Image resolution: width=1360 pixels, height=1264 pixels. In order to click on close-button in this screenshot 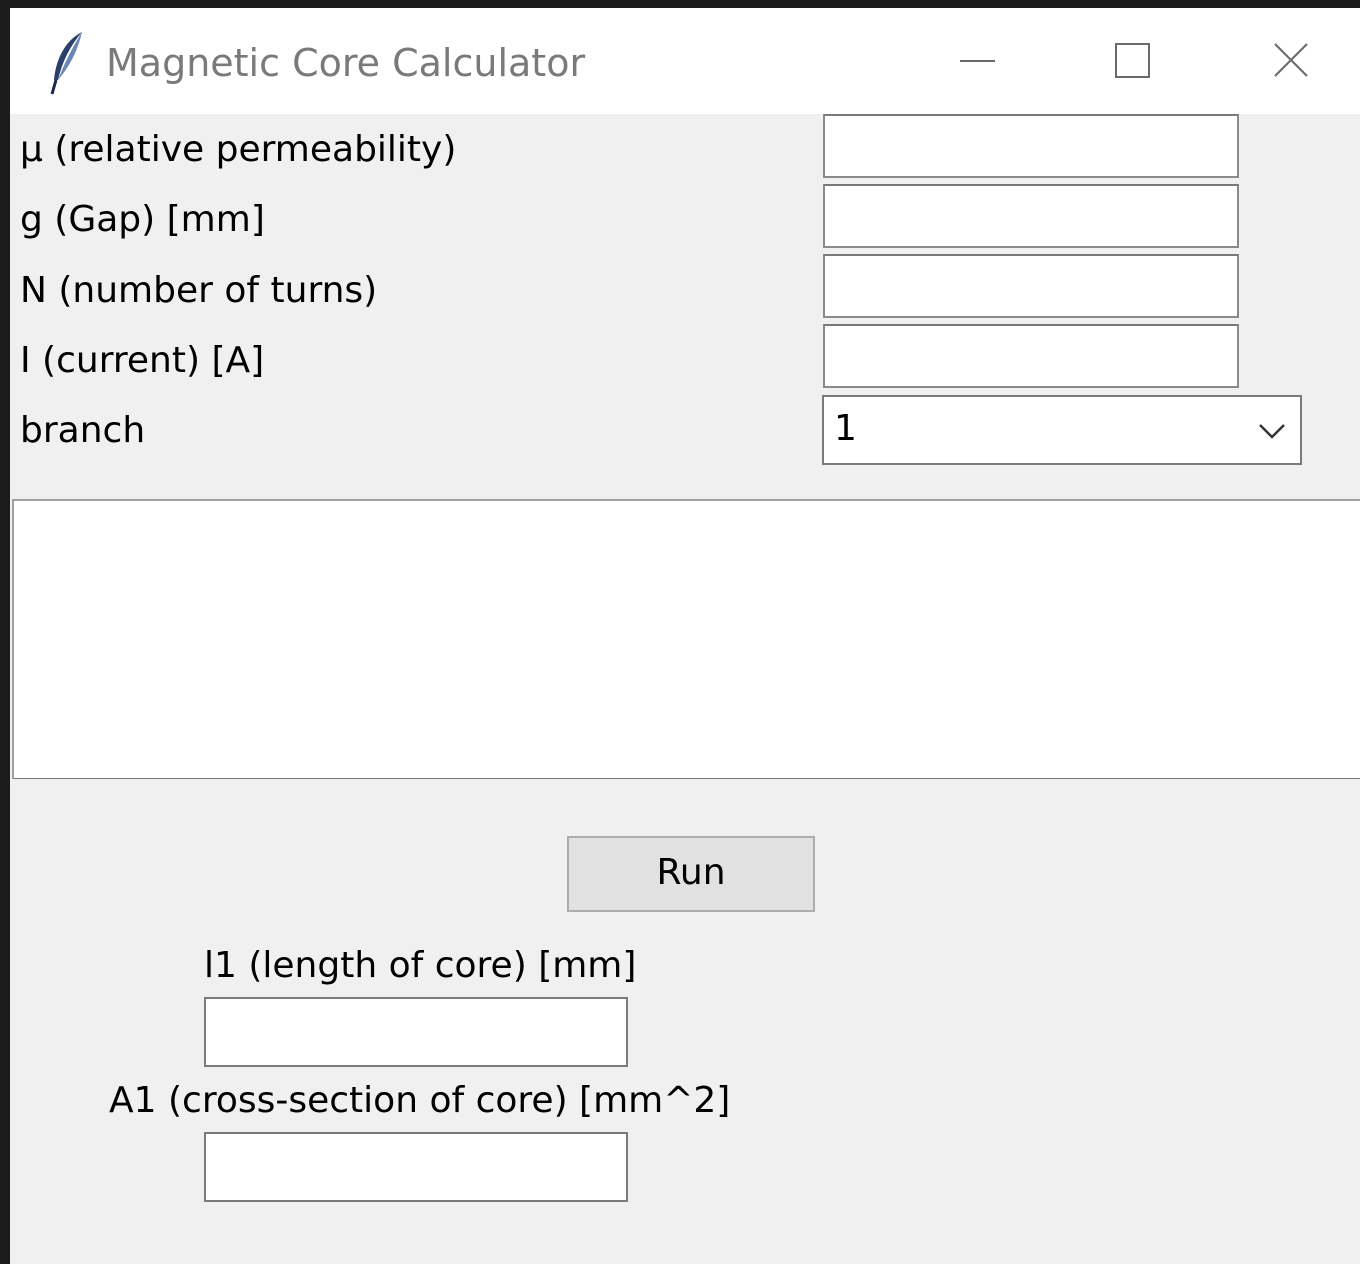, I will do `click(1287, 61)`.